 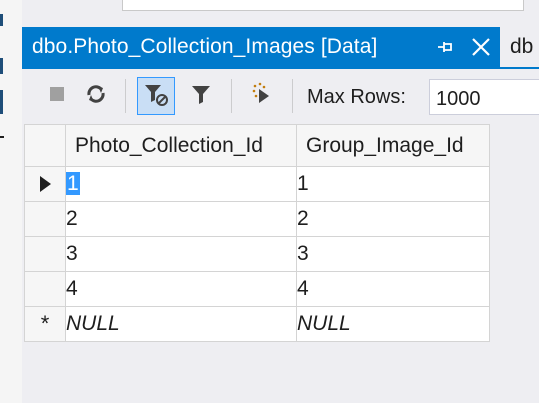 I want to click on cell-value: 1, so click(x=73, y=183).